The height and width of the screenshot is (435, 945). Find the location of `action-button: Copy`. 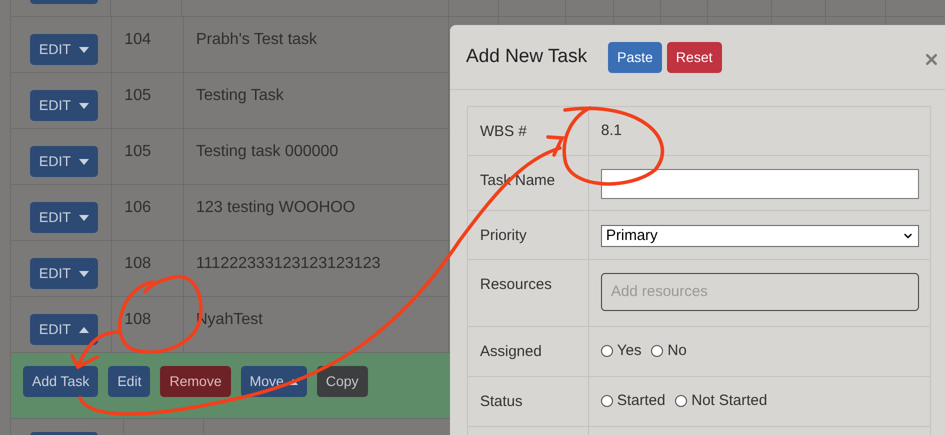

action-button: Copy is located at coordinates (342, 381).